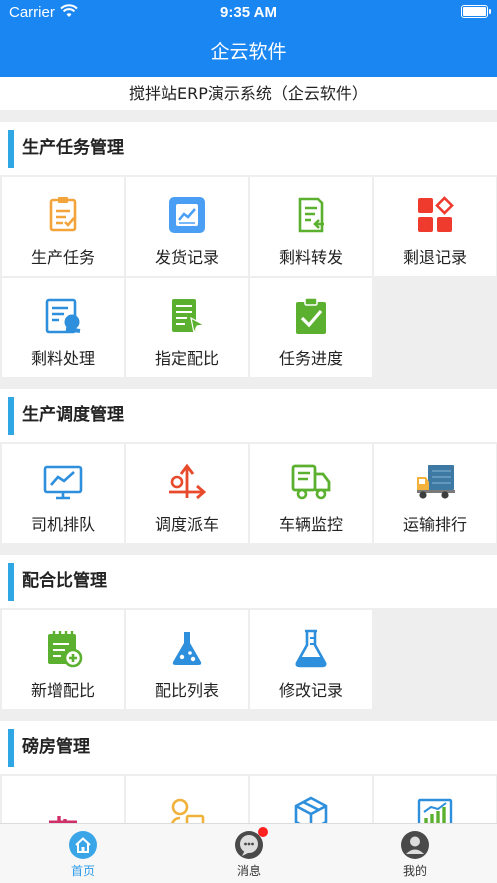  I want to click on section-title: 生产任务管理, so click(73, 148).